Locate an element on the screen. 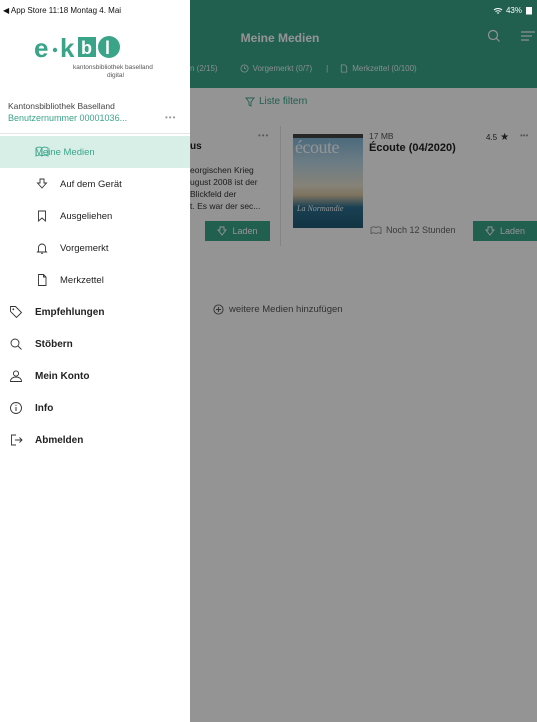 The image size is (537, 722). sidebar-item-label: Abmelden is located at coordinates (59, 440).